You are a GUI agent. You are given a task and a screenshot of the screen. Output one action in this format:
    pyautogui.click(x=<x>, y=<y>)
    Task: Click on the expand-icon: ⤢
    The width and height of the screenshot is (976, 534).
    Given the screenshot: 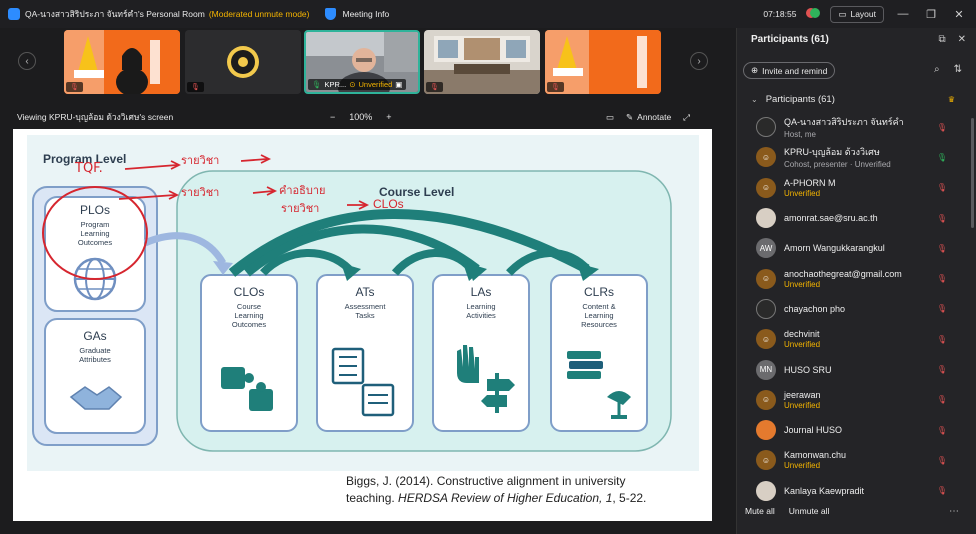 What is the action you would take?
    pyautogui.click(x=686, y=117)
    